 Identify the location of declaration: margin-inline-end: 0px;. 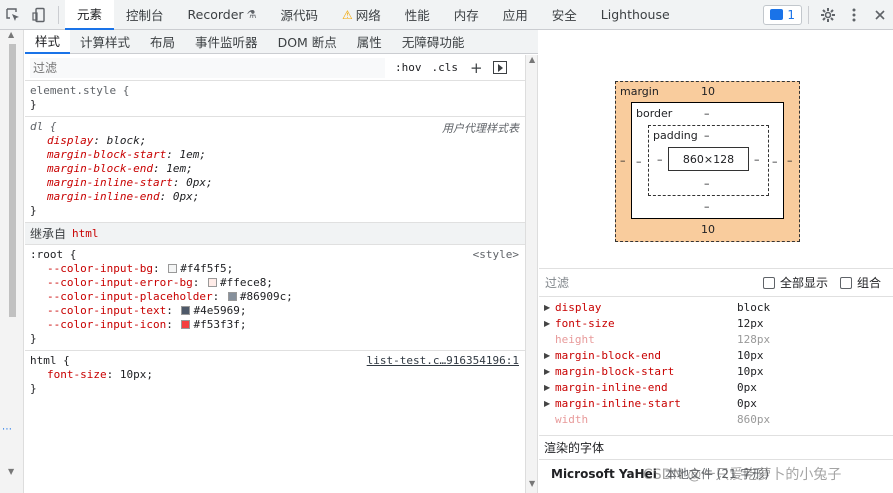
(275, 197).